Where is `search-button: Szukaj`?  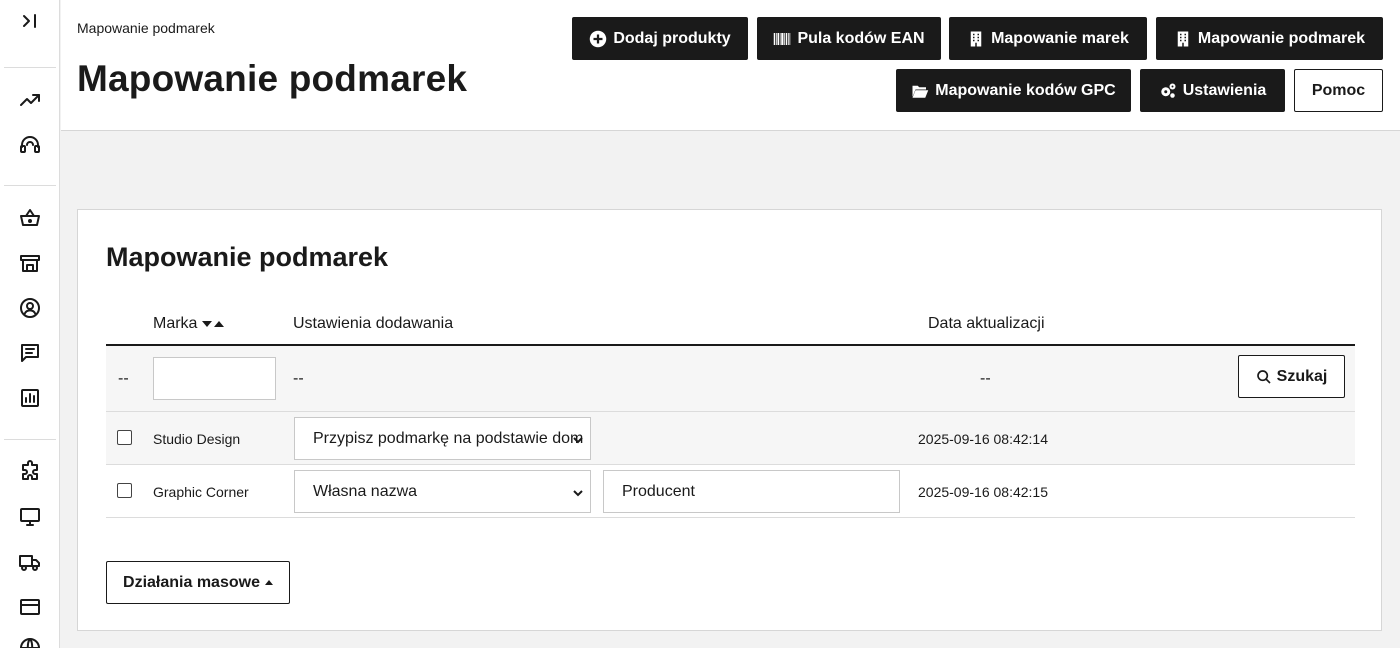
search-button: Szukaj is located at coordinates (1291, 376).